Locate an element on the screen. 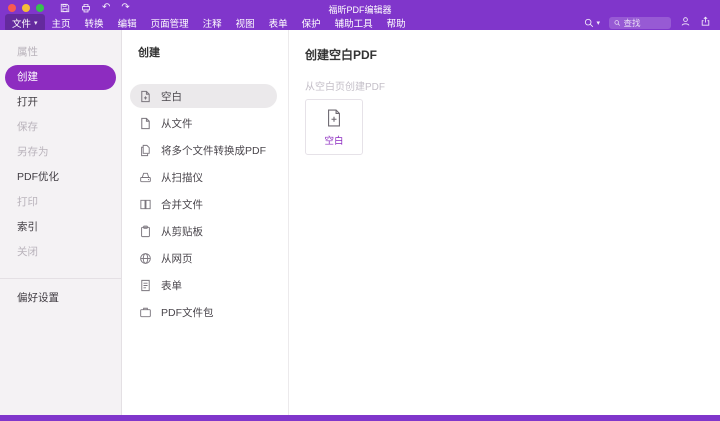  sidebar-item-print: 打印 is located at coordinates (27, 202).